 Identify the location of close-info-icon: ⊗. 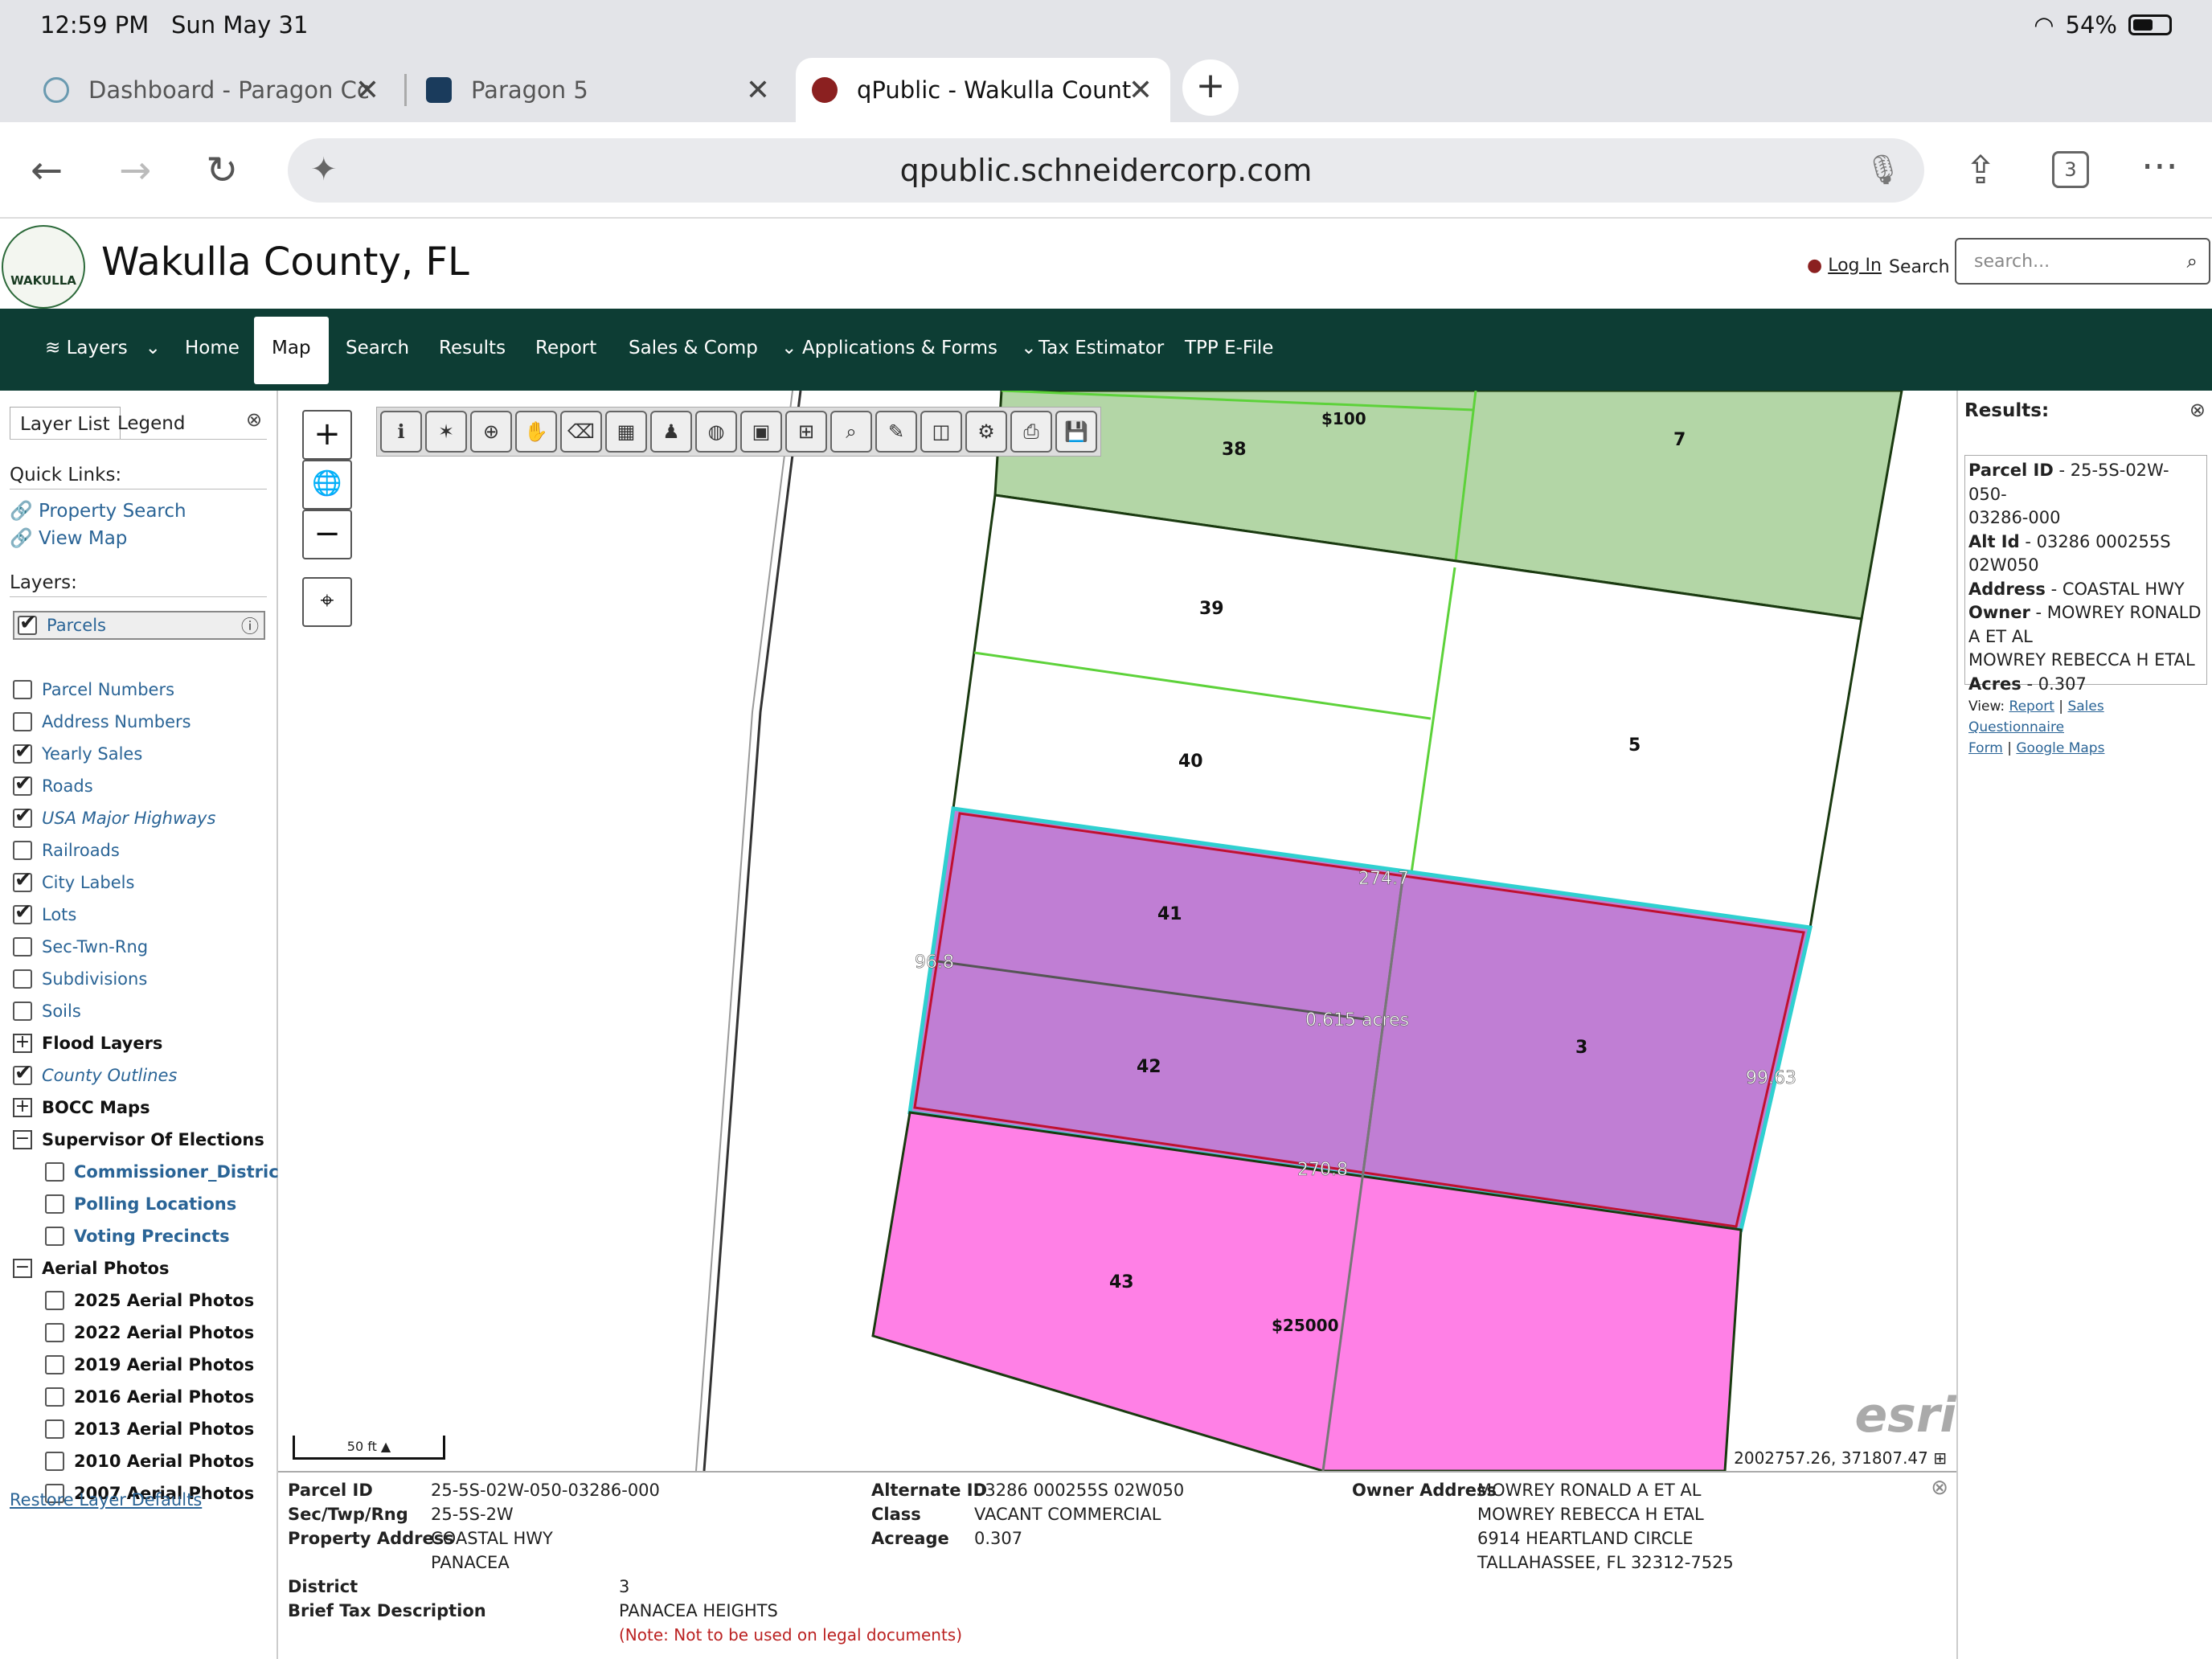
(1939, 1488).